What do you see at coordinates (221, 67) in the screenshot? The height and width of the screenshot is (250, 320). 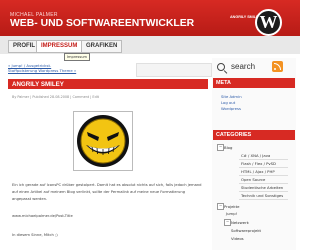 I see `search-icon` at bounding box center [221, 67].